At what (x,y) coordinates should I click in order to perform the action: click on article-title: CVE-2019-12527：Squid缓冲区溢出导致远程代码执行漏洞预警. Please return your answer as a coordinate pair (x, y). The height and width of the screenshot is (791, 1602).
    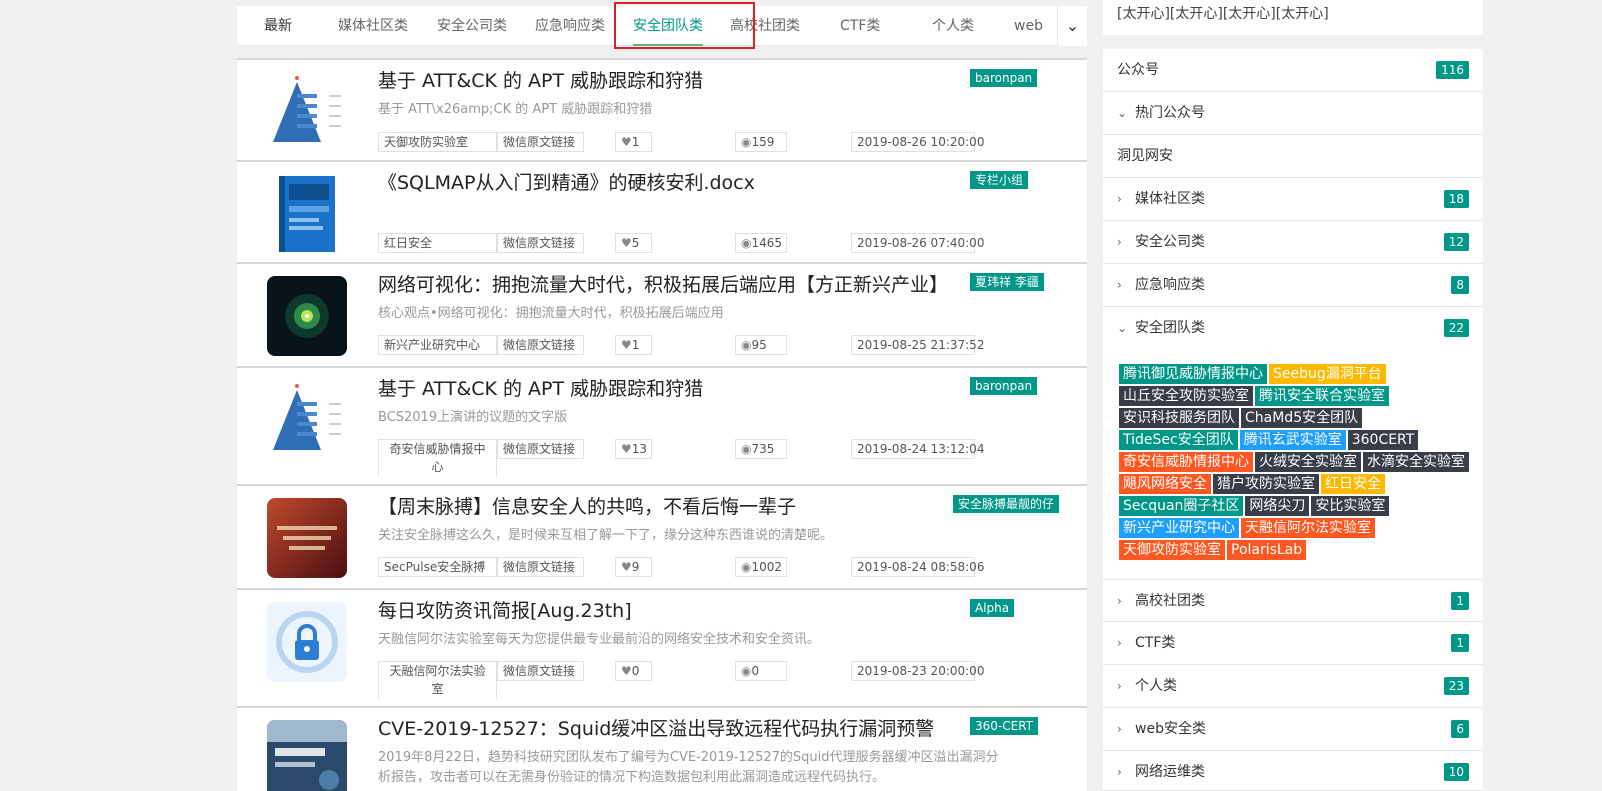
    Looking at the image, I should click on (656, 727).